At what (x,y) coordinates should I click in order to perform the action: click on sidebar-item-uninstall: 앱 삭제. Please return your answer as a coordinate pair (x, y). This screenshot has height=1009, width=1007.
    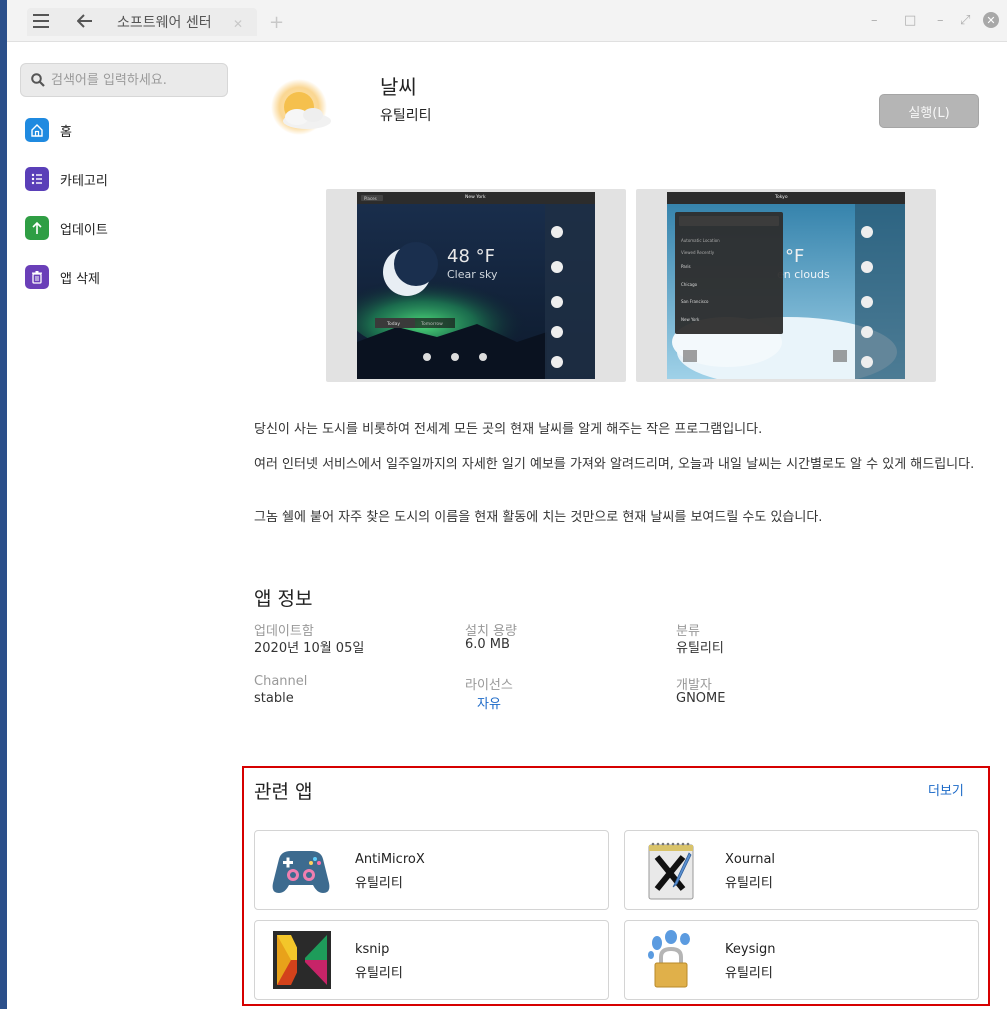
    Looking at the image, I should click on (62, 277).